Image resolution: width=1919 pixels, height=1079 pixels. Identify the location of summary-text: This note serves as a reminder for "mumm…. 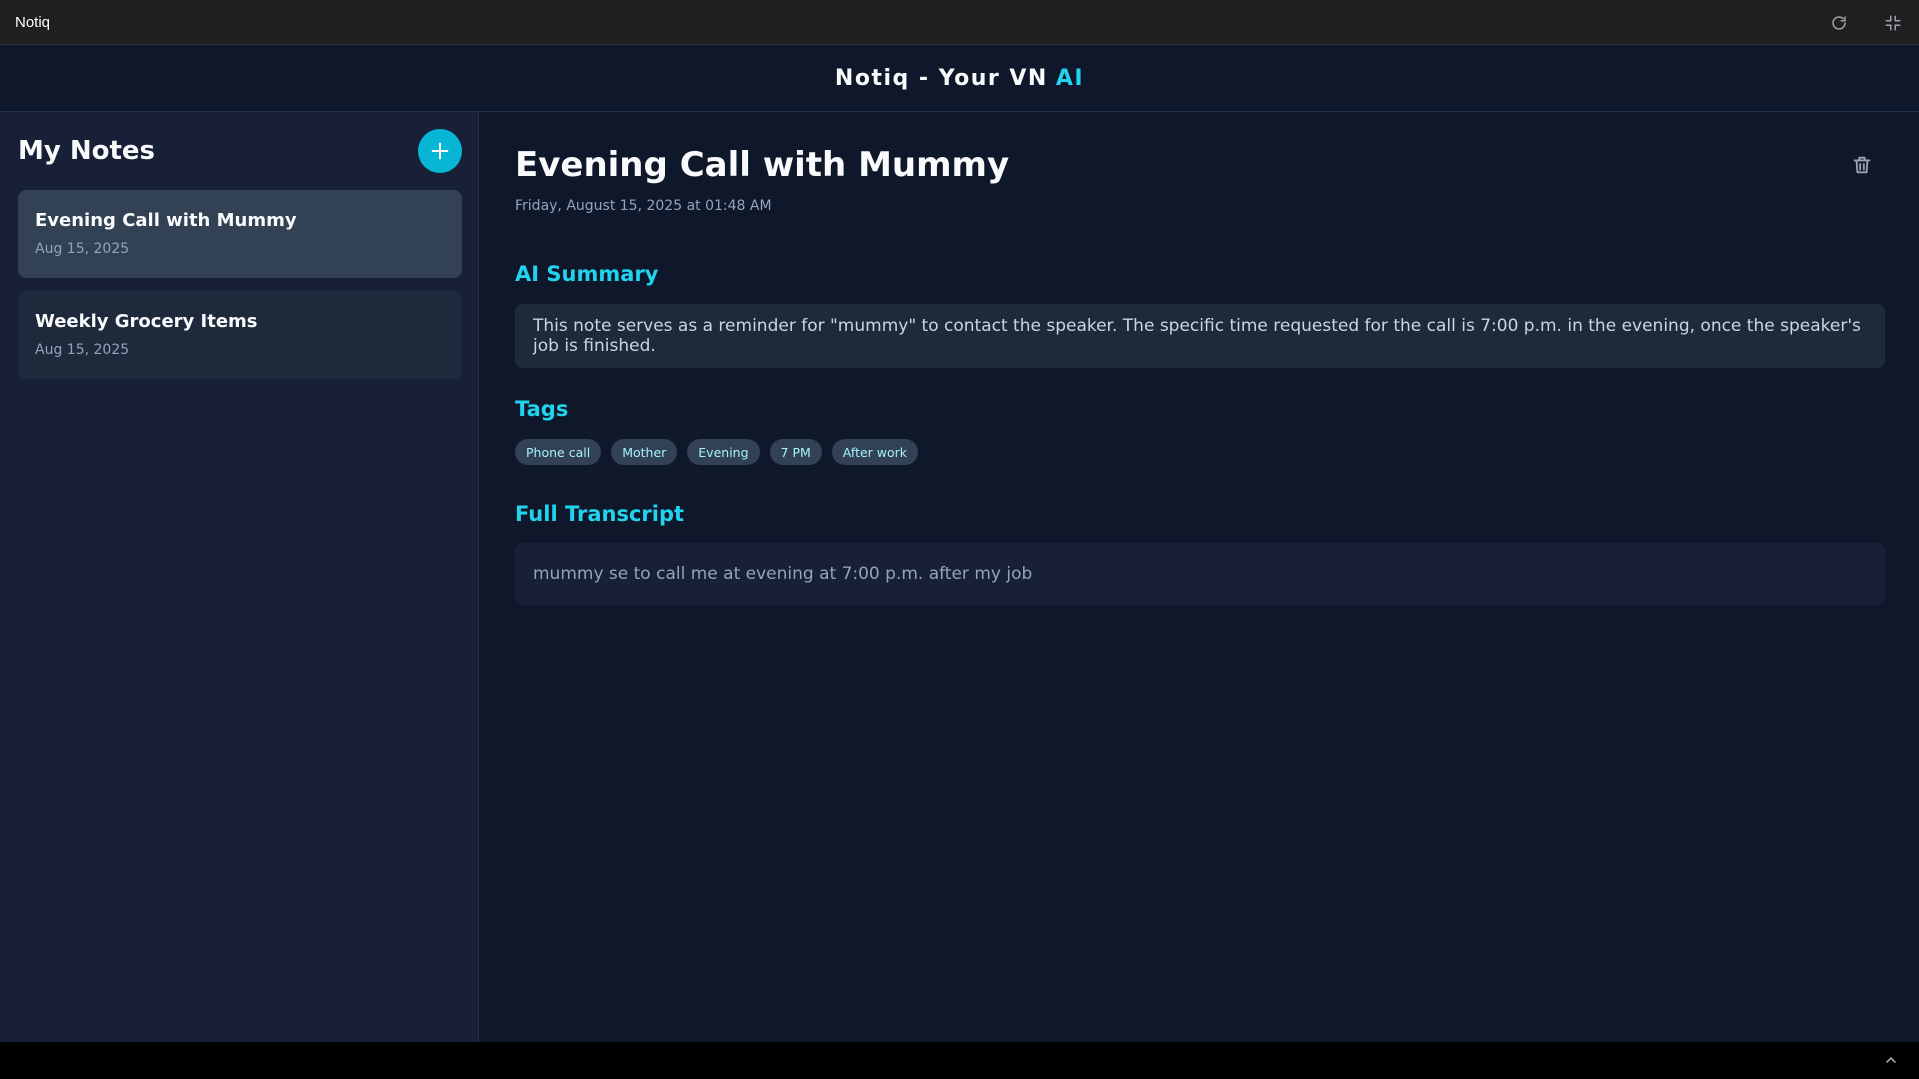
(1200, 336).